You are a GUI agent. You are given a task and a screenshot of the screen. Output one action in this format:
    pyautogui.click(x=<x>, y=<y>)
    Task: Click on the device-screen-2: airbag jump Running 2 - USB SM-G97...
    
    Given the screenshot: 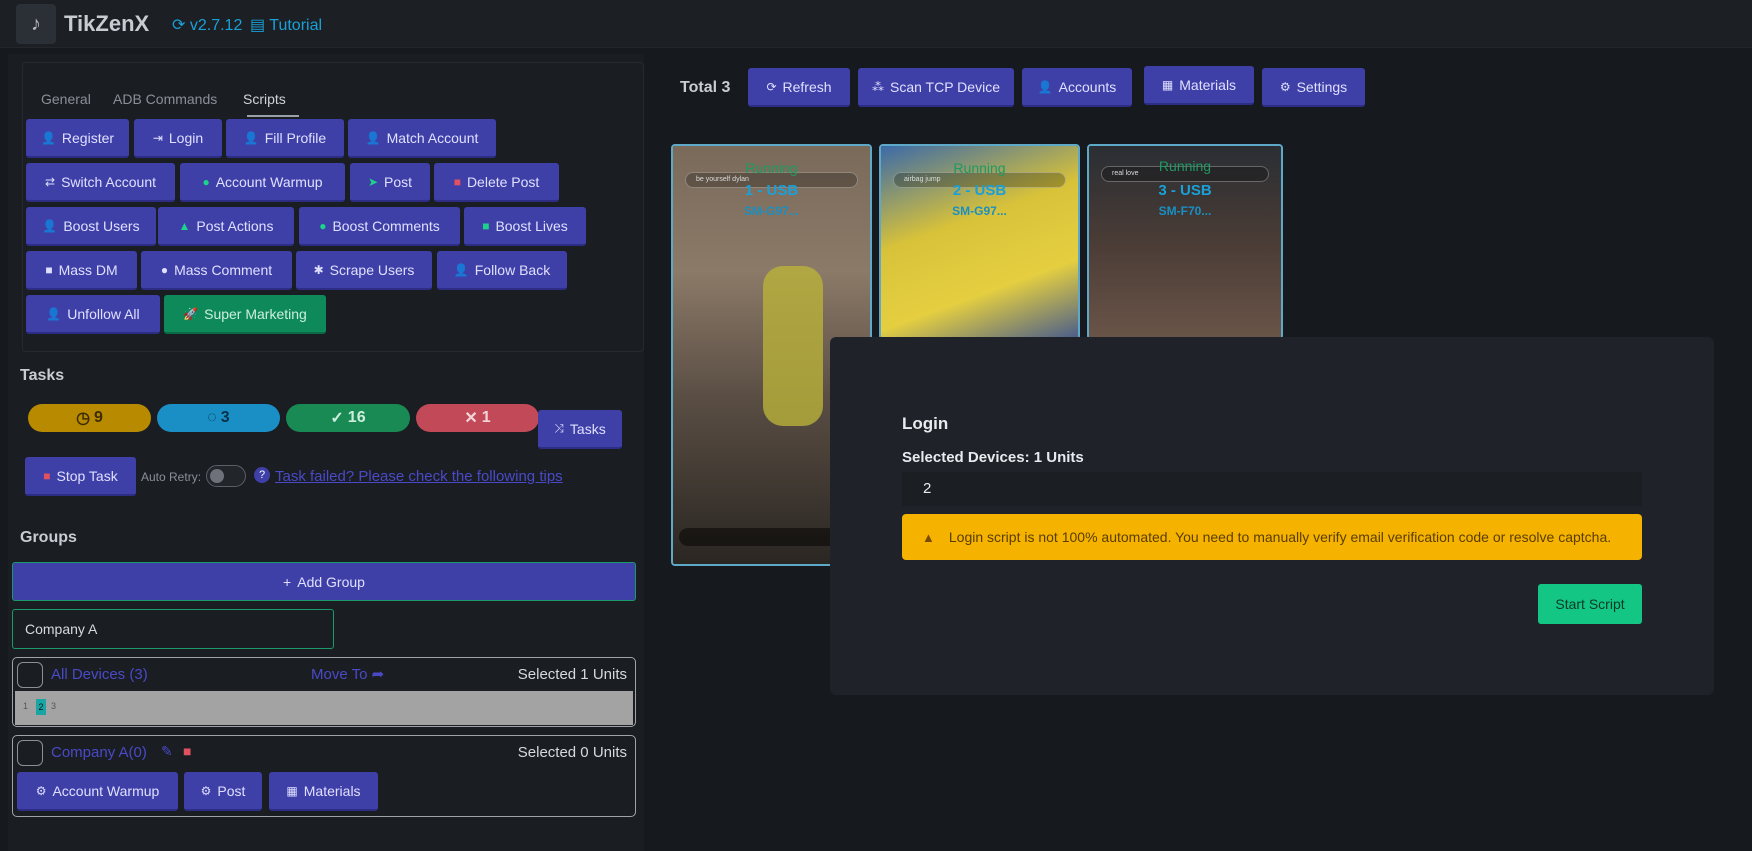 What is the action you would take?
    pyautogui.click(x=979, y=242)
    